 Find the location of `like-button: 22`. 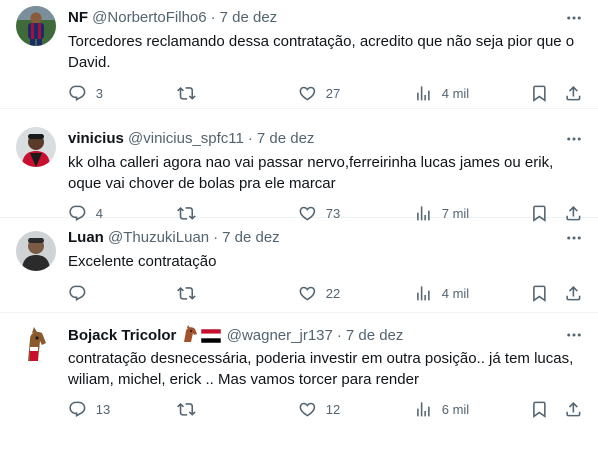

like-button: 22 is located at coordinates (319, 293).